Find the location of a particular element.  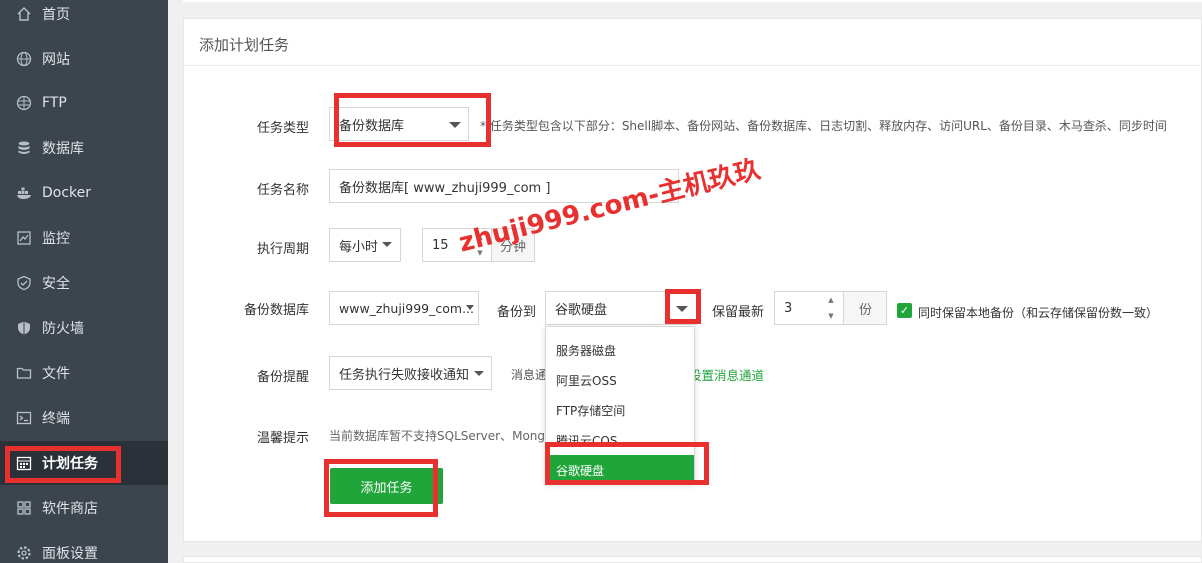

sidebar-item-label: 网站 is located at coordinates (56, 60).